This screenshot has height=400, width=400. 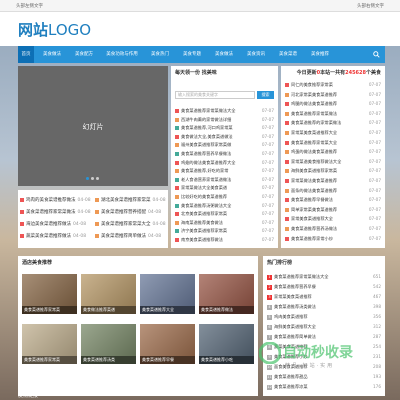 I want to click on list-item-title: 同仁的美食推荐家常菜, so click(x=312, y=84).